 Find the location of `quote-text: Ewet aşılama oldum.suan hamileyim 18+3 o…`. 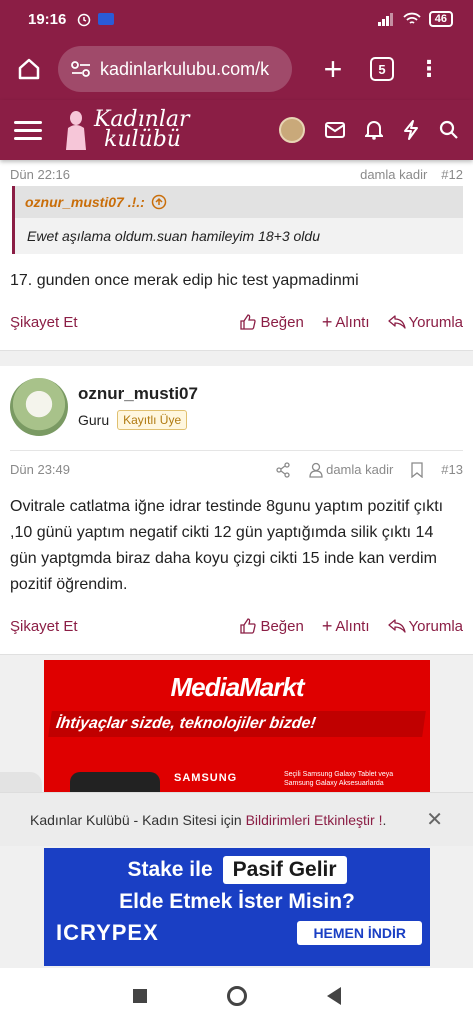

quote-text: Ewet aşılama oldum.suan hamileyim 18+3 o… is located at coordinates (173, 236).